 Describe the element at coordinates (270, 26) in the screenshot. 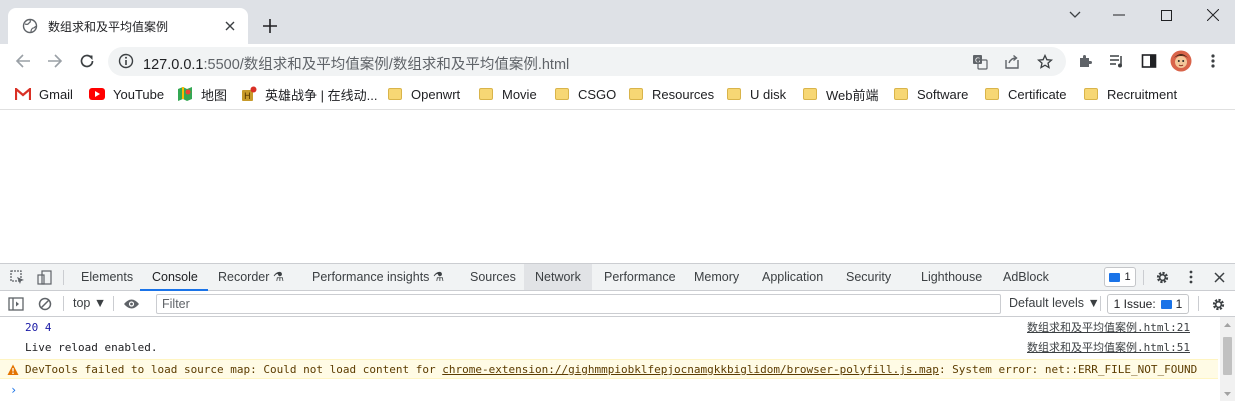

I see `new-tab-button` at that location.